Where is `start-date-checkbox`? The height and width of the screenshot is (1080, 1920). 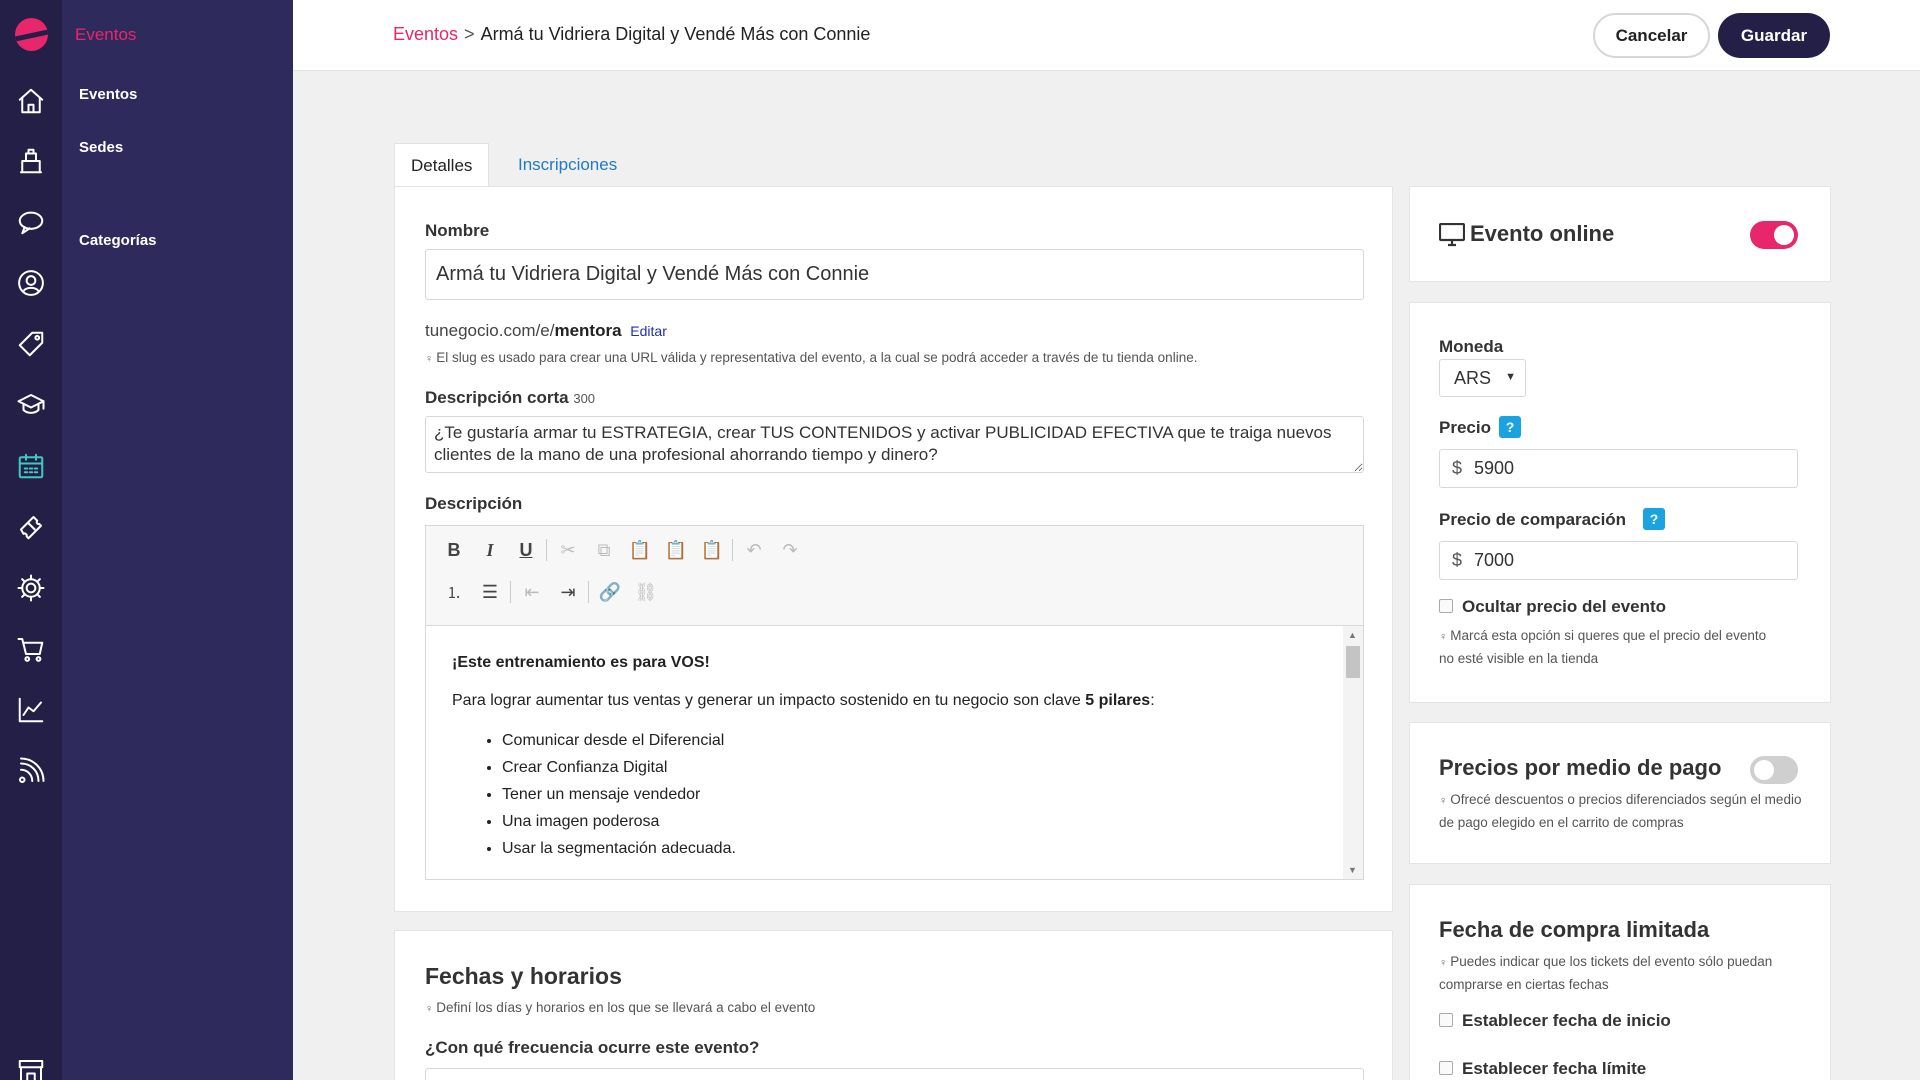
start-date-checkbox is located at coordinates (1446, 1020).